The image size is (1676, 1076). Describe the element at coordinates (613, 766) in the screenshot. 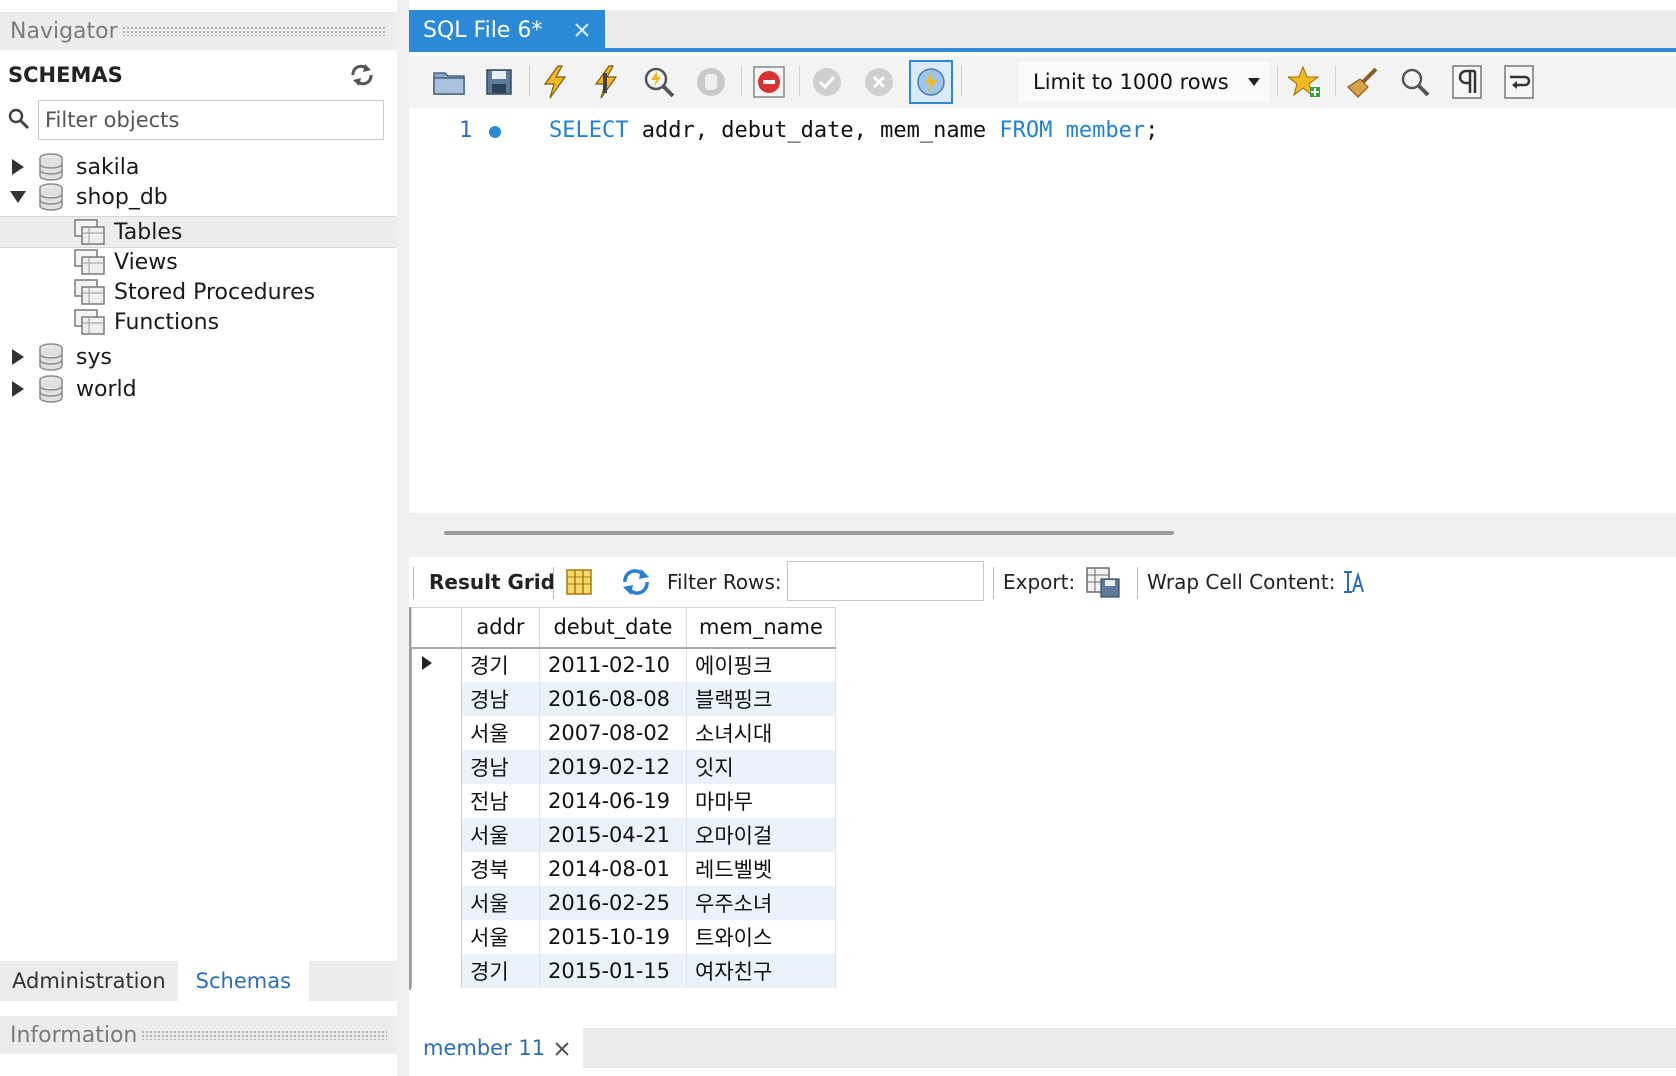

I see `cell-debut-date: 2019-02-12` at that location.